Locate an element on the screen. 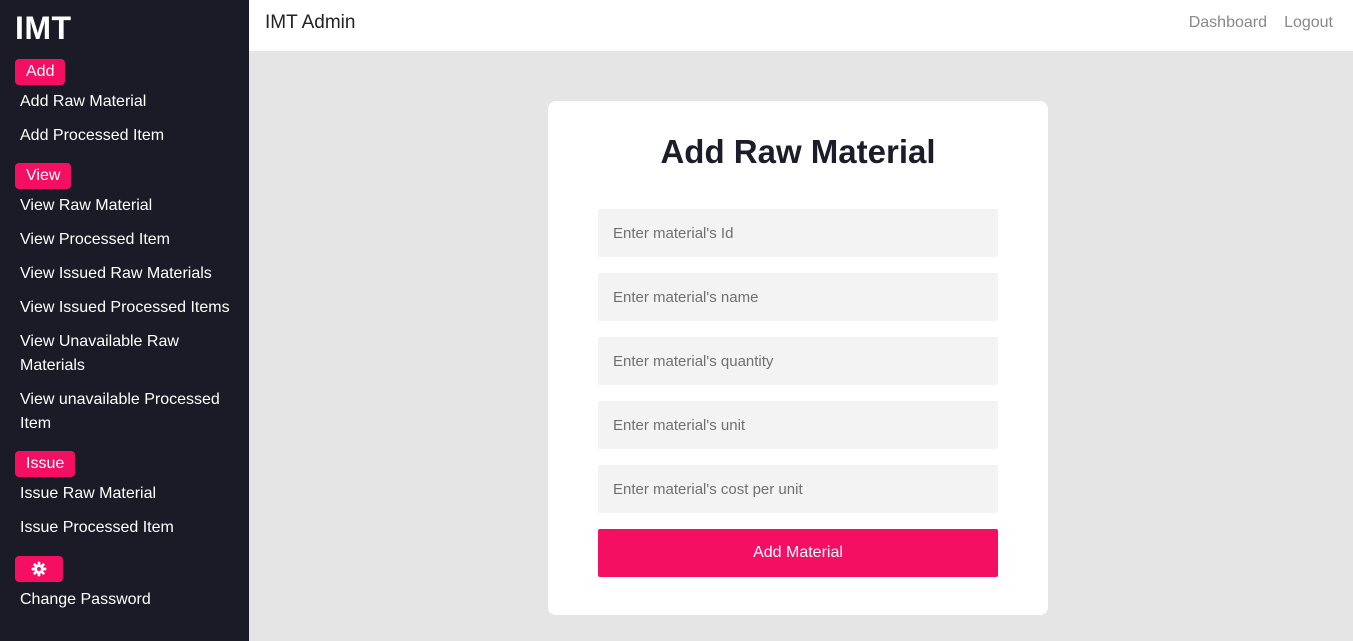  sidebar-item-add-raw-material: Add Raw Material is located at coordinates (127, 102).